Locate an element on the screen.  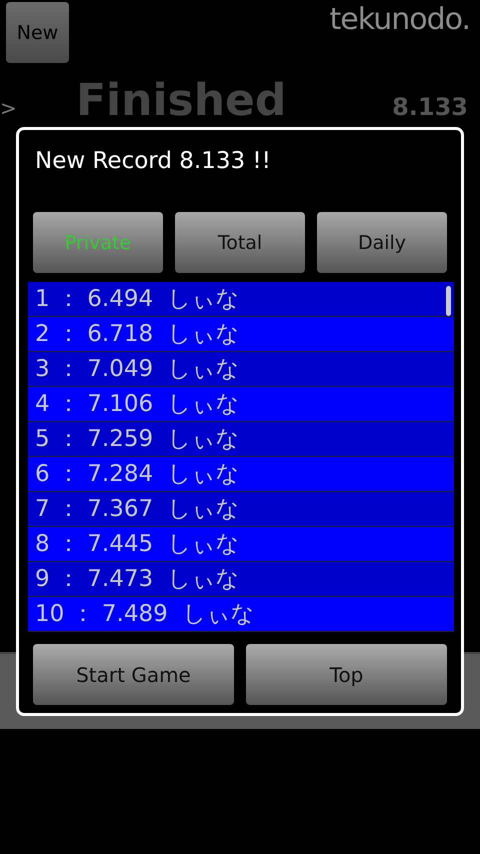
marker-text: > is located at coordinates (9, 108).